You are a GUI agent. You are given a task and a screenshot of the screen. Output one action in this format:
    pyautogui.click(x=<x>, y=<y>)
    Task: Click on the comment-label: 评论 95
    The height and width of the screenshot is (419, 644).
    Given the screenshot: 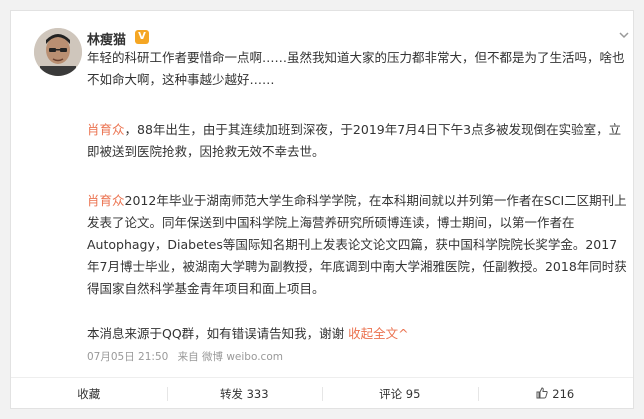 What is the action you would take?
    pyautogui.click(x=400, y=394)
    